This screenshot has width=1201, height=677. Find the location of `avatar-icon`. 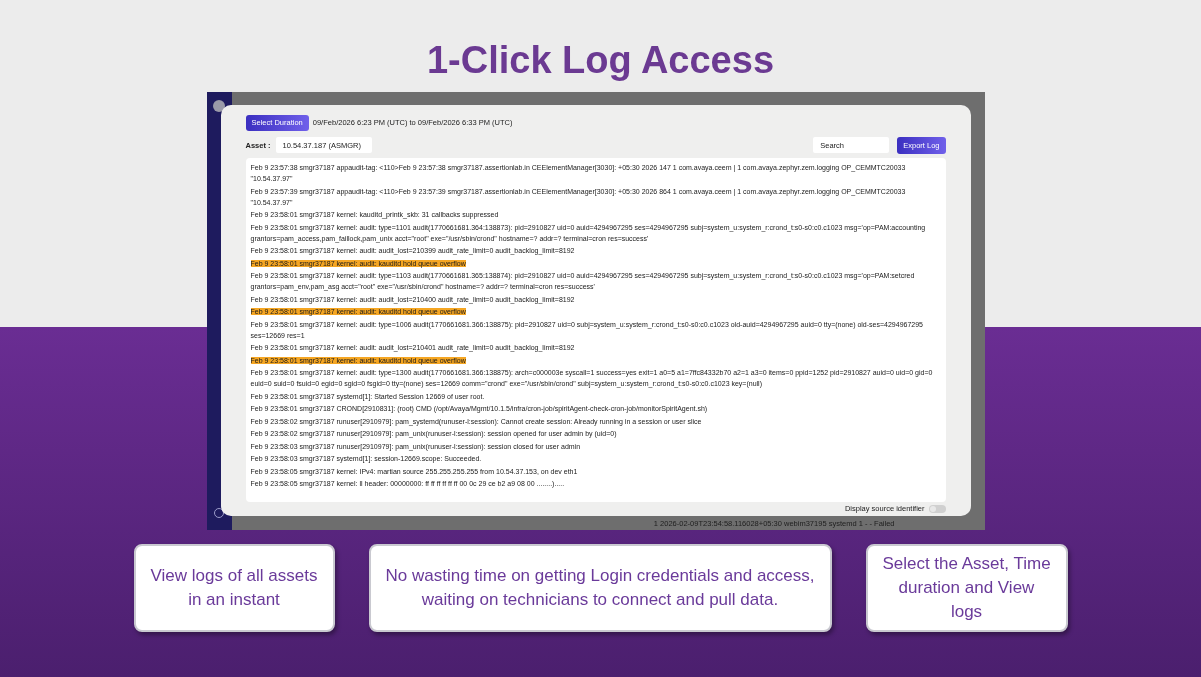

avatar-icon is located at coordinates (219, 106).